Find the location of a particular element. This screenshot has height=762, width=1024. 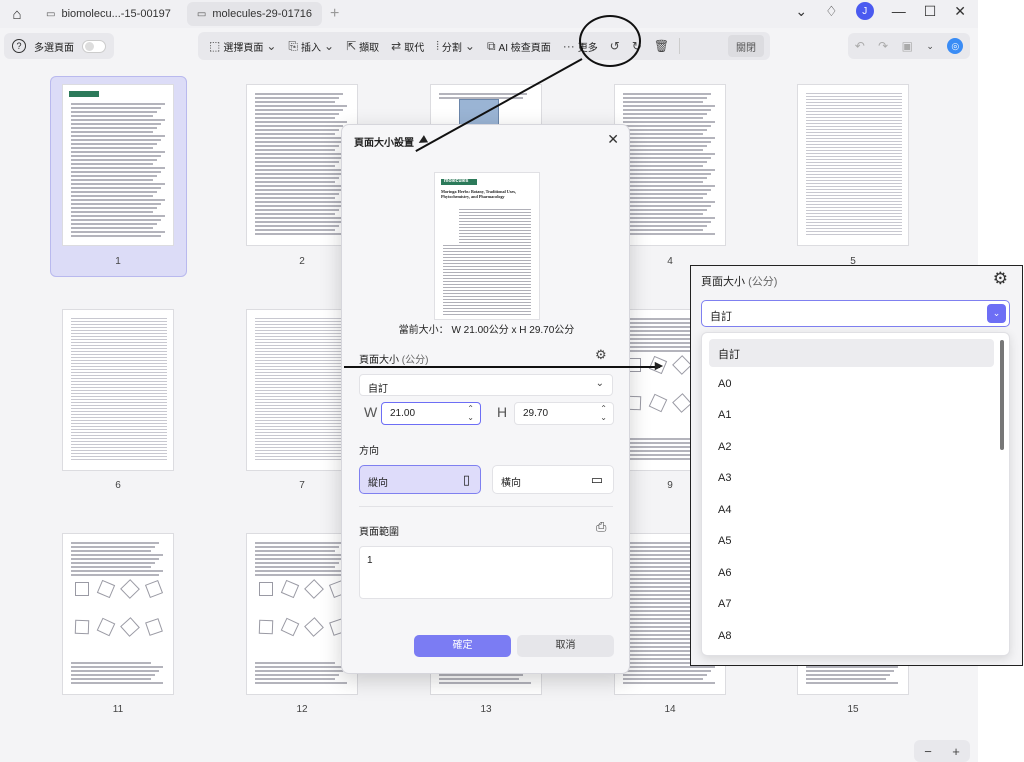

page-size-option: A6 is located at coordinates (851, 574).